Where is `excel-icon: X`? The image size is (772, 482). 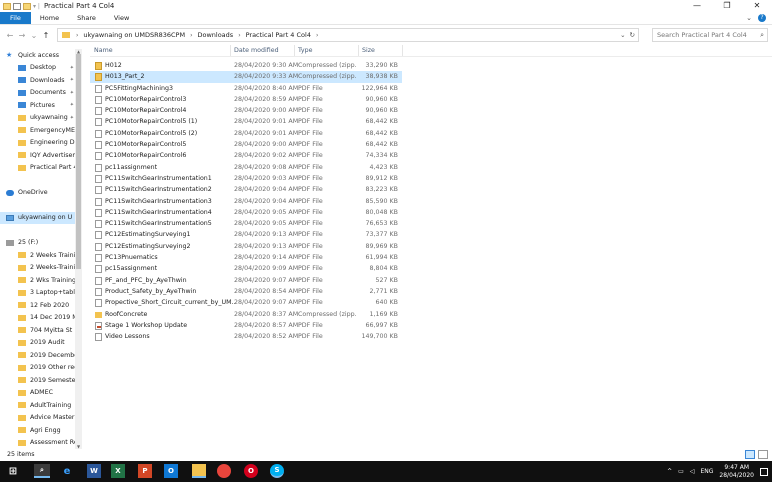
excel-icon: X is located at coordinates (118, 471).